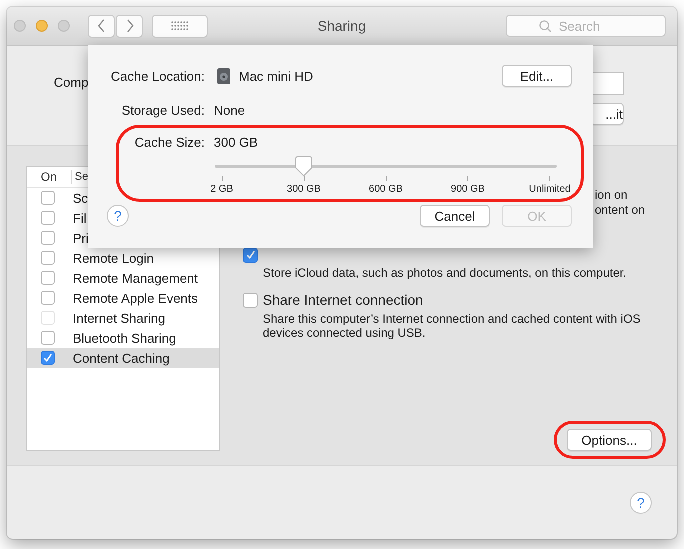  What do you see at coordinates (222, 189) in the screenshot?
I see `tick-label: 2 GB` at bounding box center [222, 189].